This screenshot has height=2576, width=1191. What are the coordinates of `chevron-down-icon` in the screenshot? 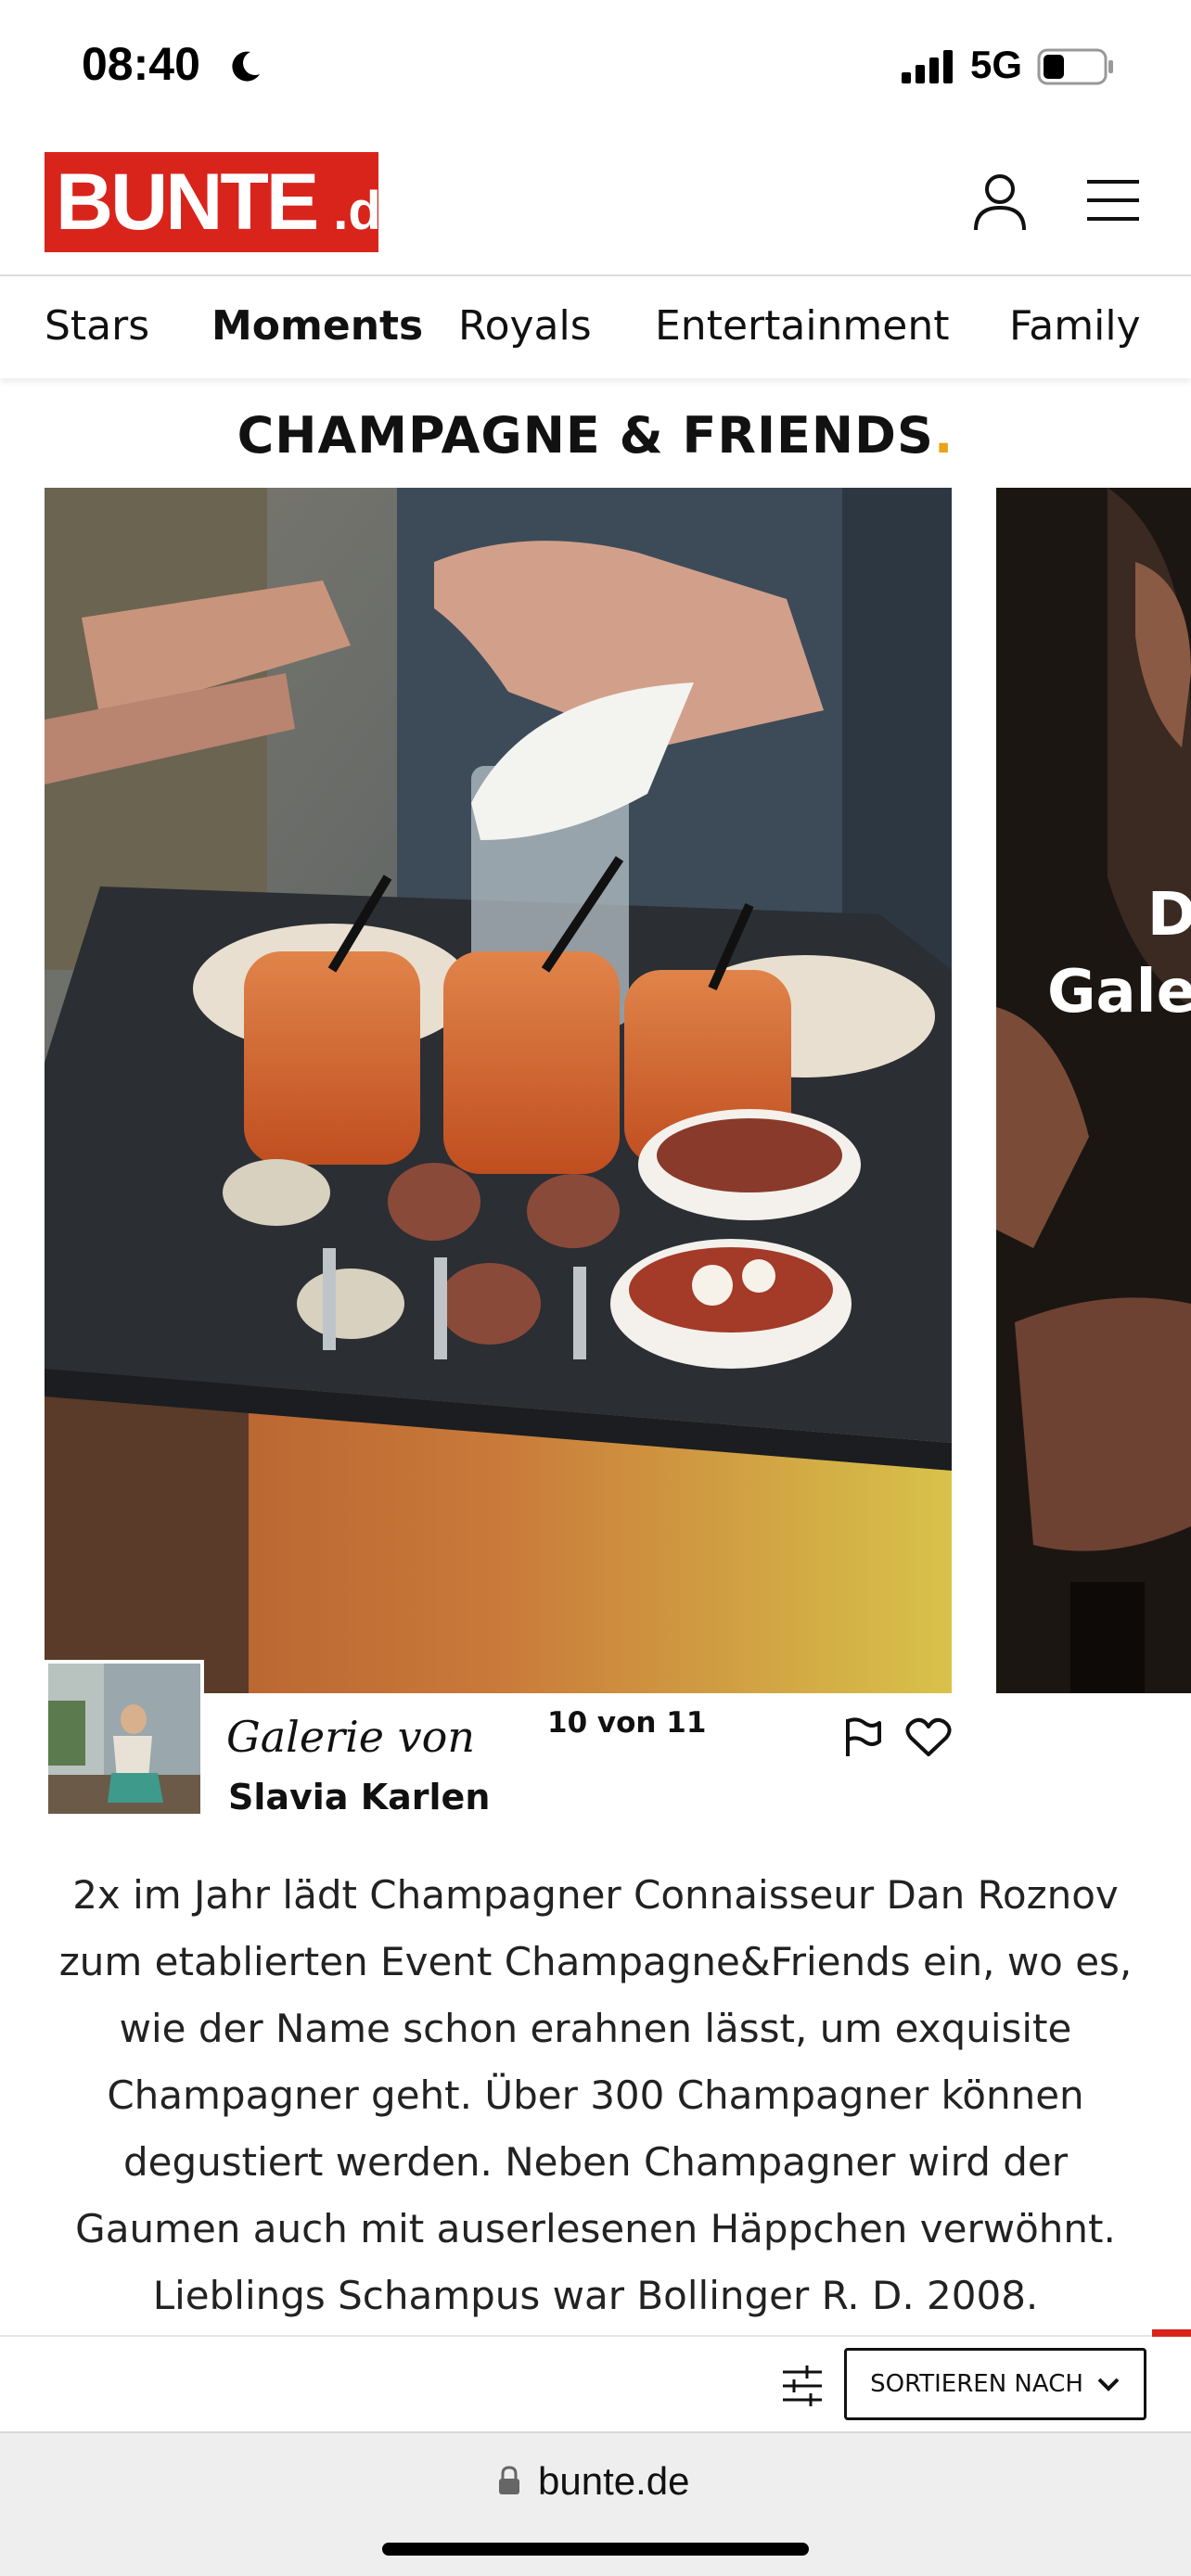 It's located at (1108, 2384).